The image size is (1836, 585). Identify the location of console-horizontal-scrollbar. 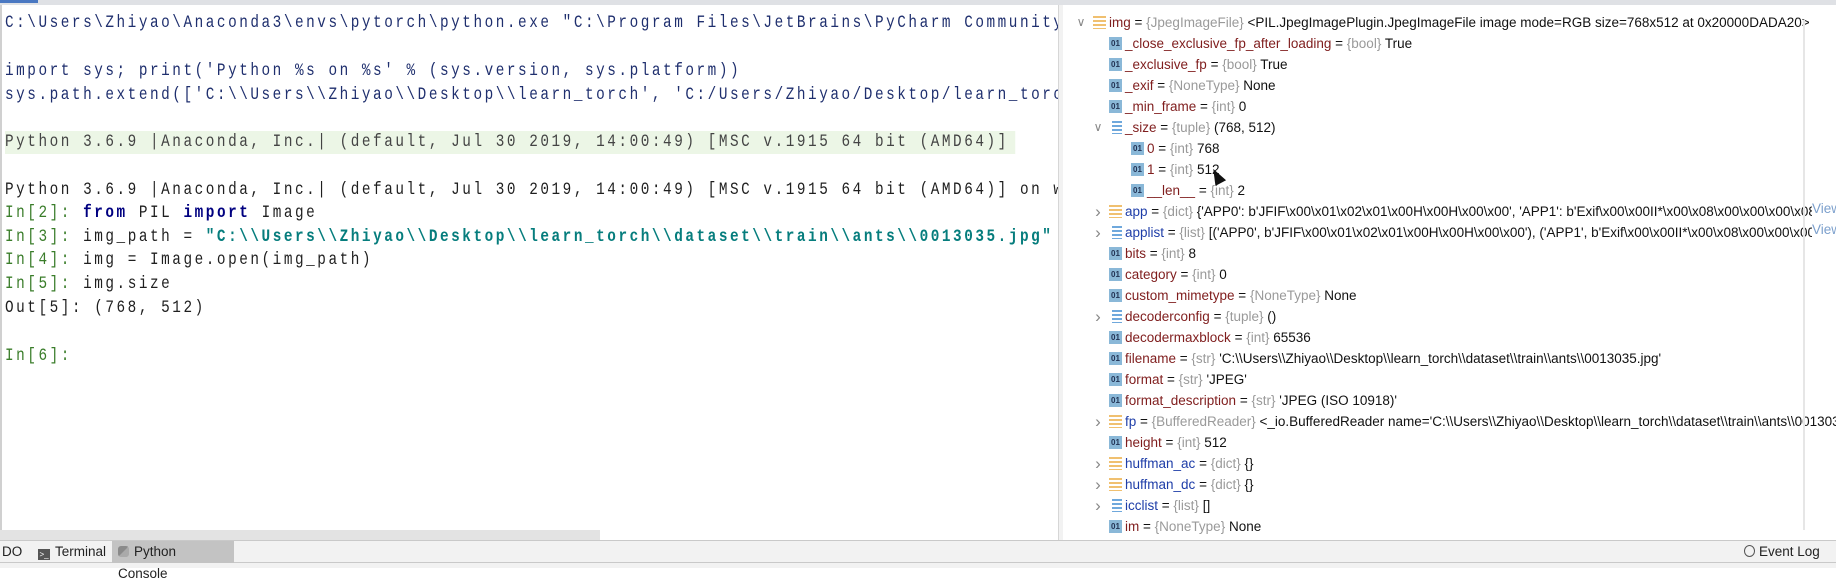
(300, 535).